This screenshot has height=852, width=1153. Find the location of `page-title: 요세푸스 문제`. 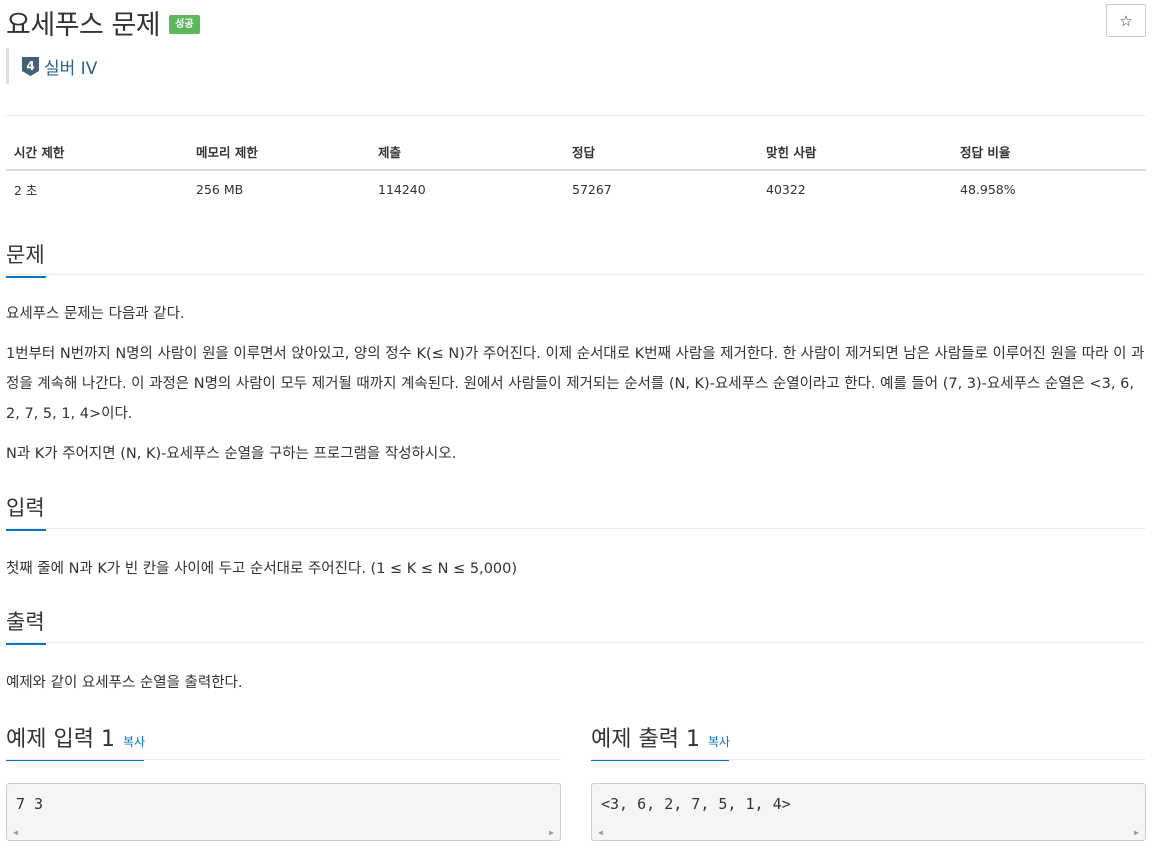

page-title: 요세푸스 문제 is located at coordinates (83, 25).